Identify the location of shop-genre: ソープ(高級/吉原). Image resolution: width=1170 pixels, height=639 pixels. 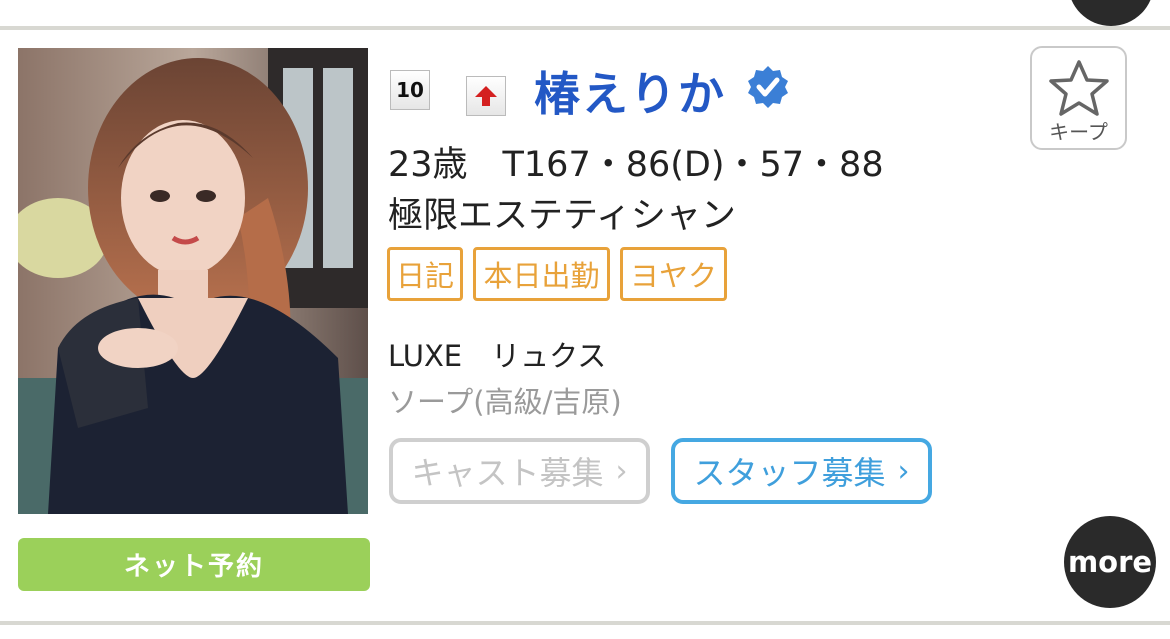
(505, 402).